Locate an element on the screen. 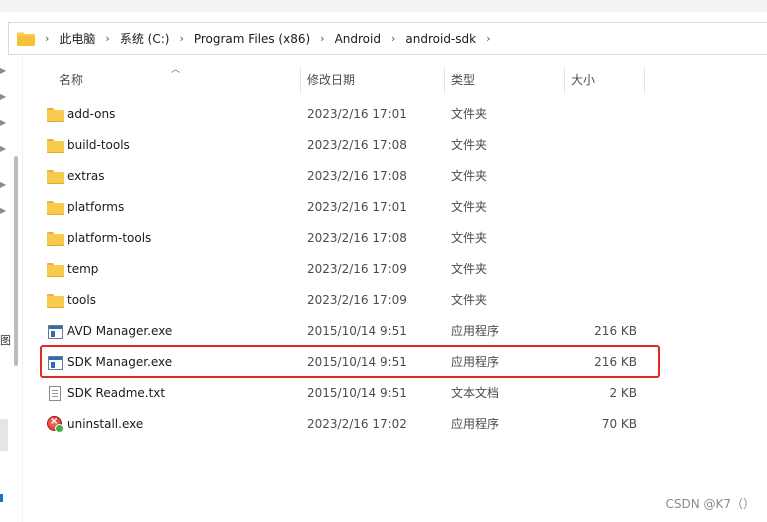 Image resolution: width=767 pixels, height=522 pixels. file-row: tools 2023/2/16 17:09 文件夹 is located at coordinates (350, 300).